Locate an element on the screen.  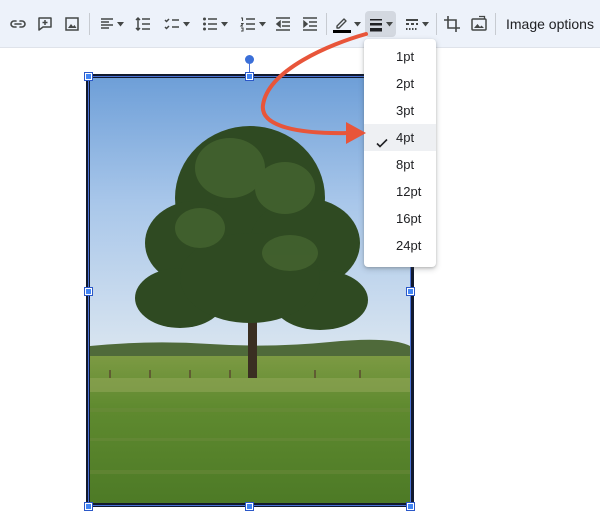
menu-item-4pt: 4pt is located at coordinates (400, 137).